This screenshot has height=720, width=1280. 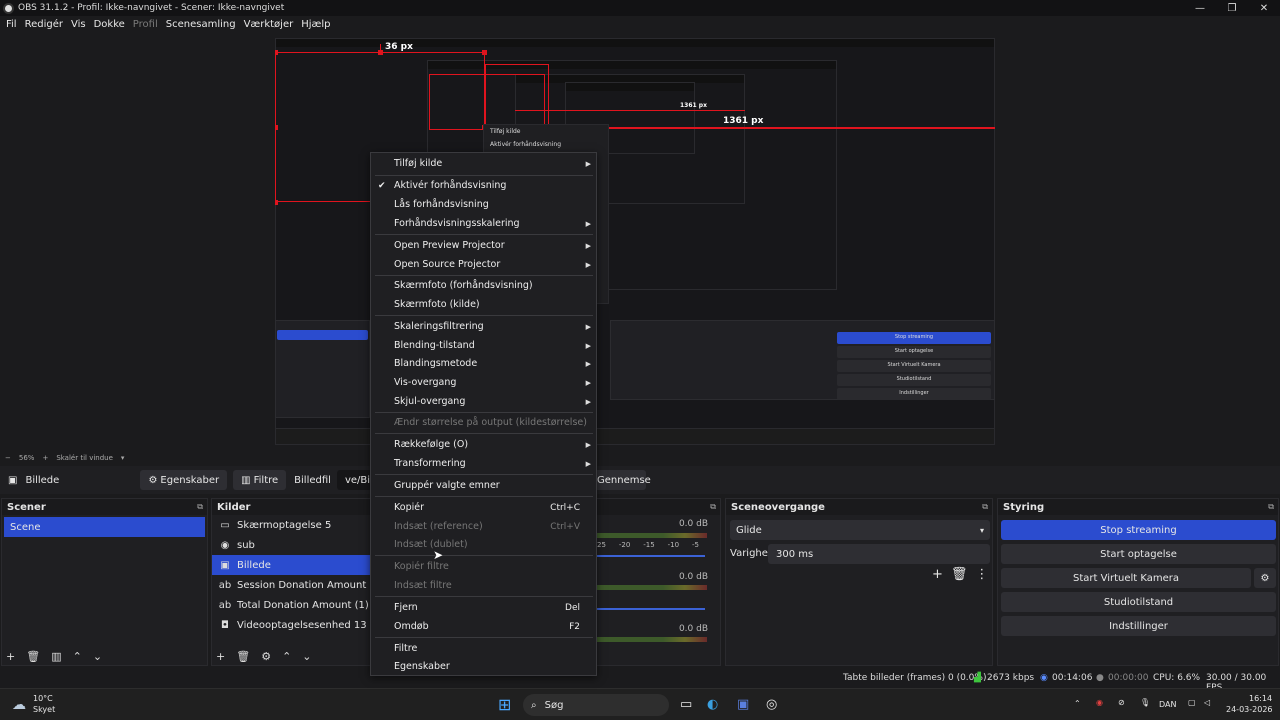 What do you see at coordinates (483, 163) in the screenshot?
I see `menu-item-add-source: Tilføj kilde ▶` at bounding box center [483, 163].